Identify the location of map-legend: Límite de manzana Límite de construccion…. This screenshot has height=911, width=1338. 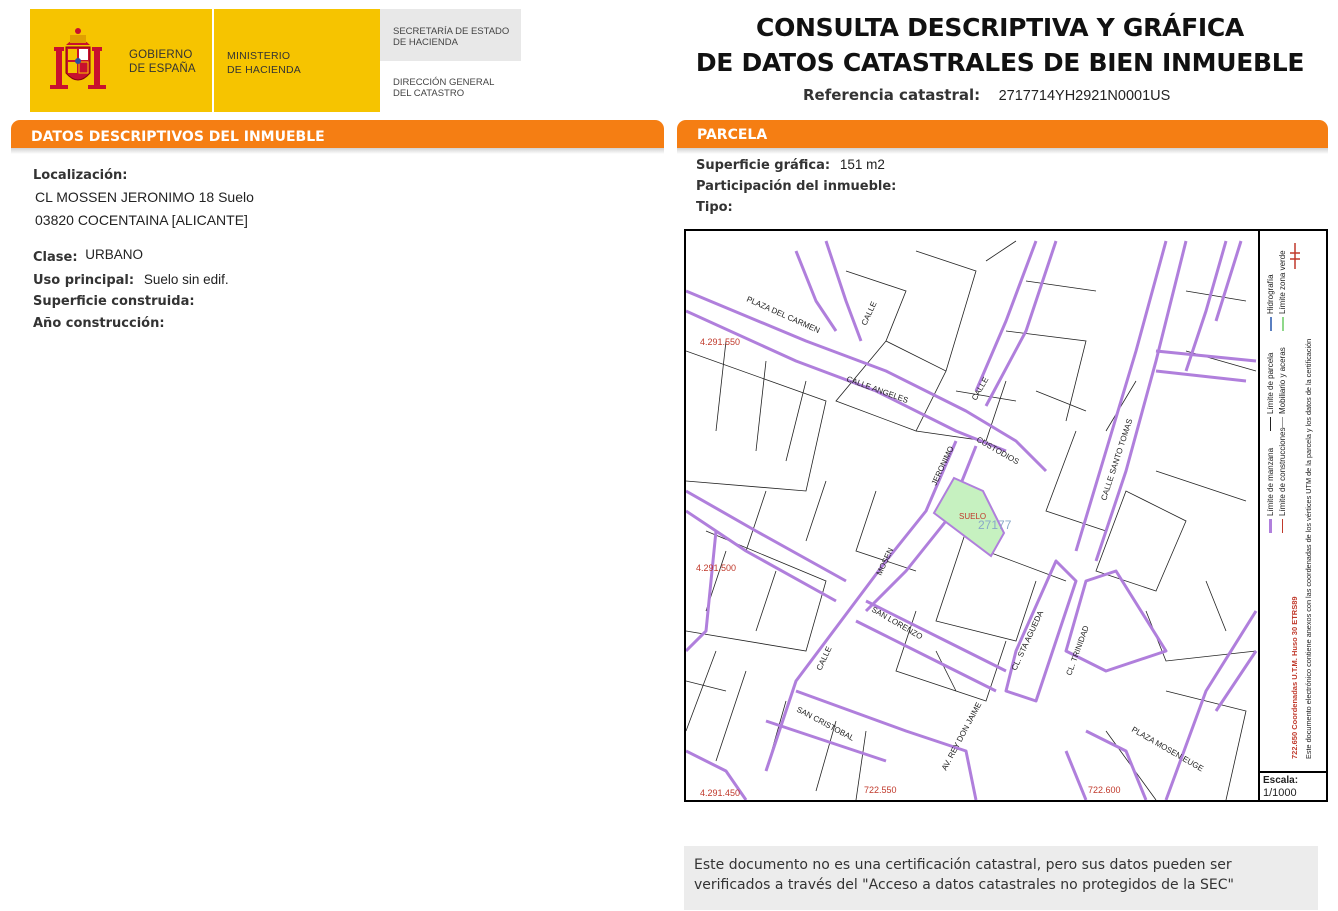
(1292, 515).